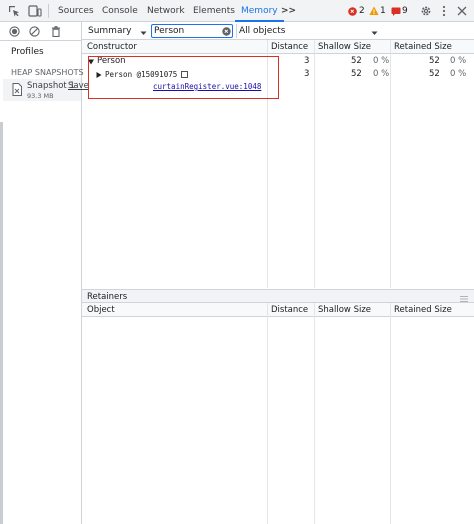  I want to click on device-toolbar-icon, so click(35, 12).